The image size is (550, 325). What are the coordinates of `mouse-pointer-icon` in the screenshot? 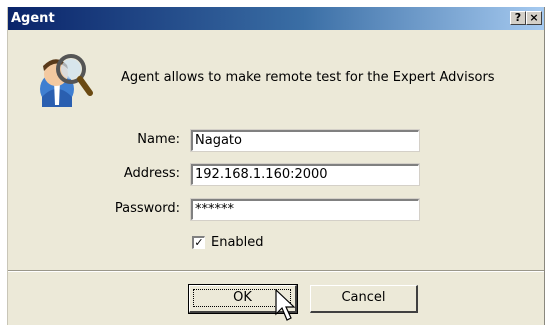 It's located at (285, 305).